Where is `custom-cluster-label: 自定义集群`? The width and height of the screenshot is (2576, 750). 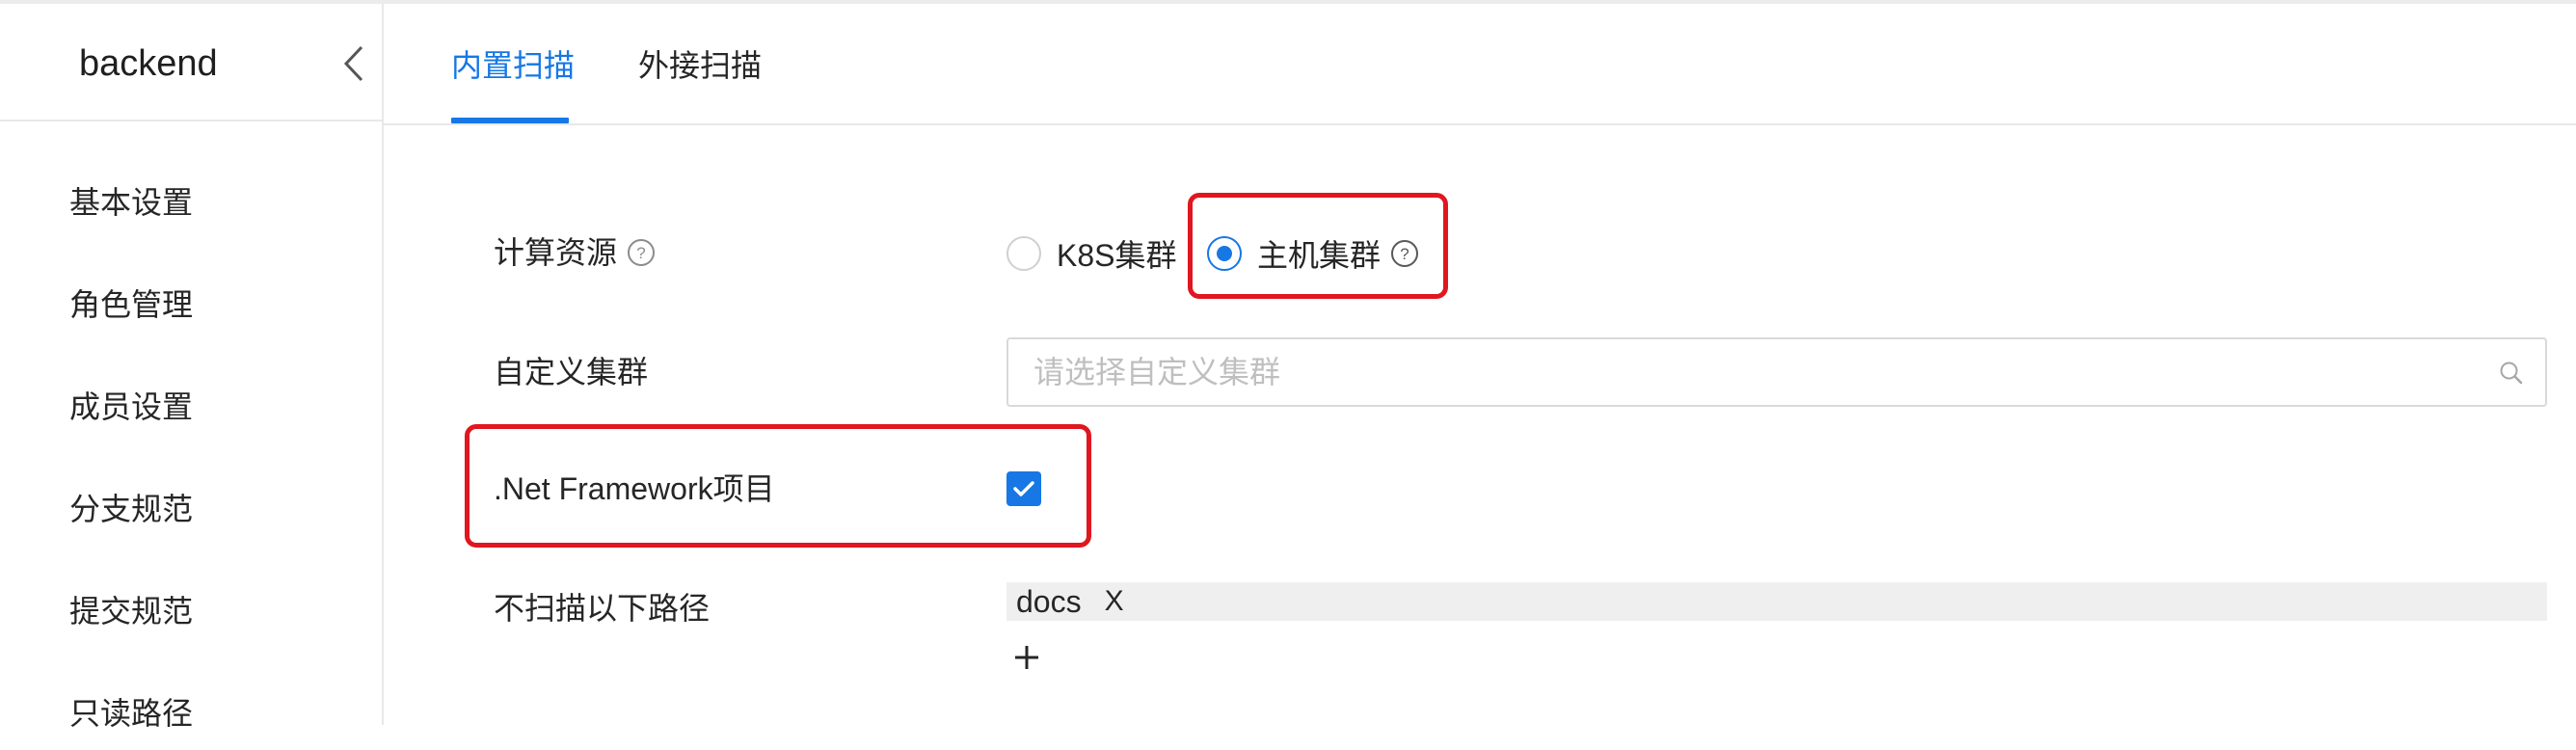 custom-cluster-label: 自定义集群 is located at coordinates (572, 372).